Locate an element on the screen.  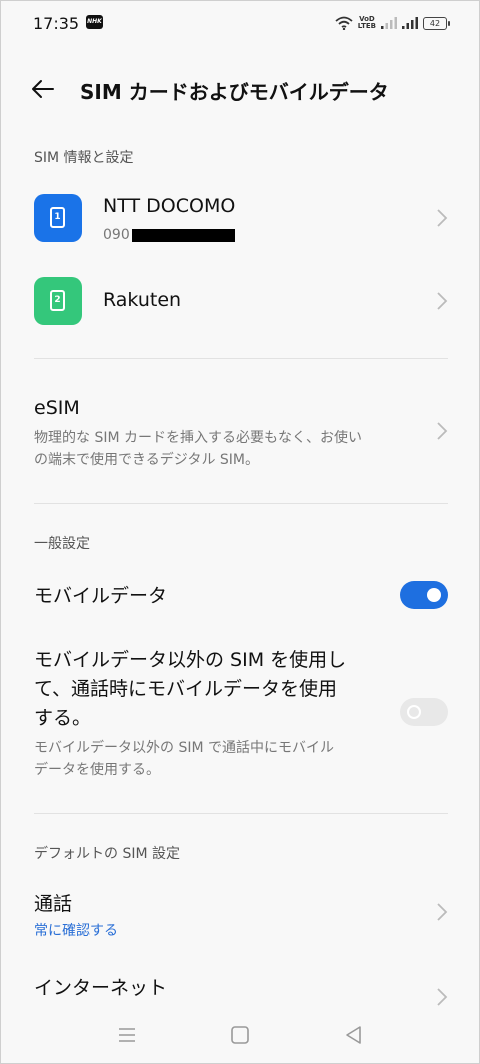
mobile-data-label: モバイルデータ is located at coordinates (101, 596).